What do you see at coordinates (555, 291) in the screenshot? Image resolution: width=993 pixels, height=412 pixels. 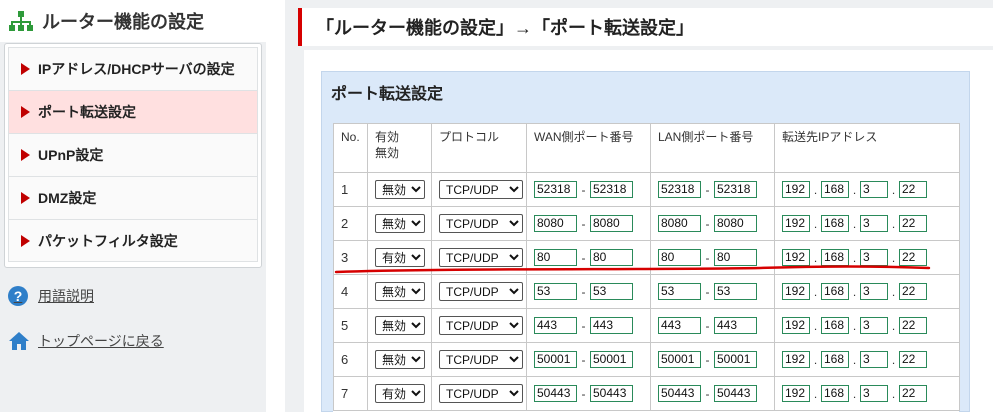 I see `wan-port-from-input: 53` at bounding box center [555, 291].